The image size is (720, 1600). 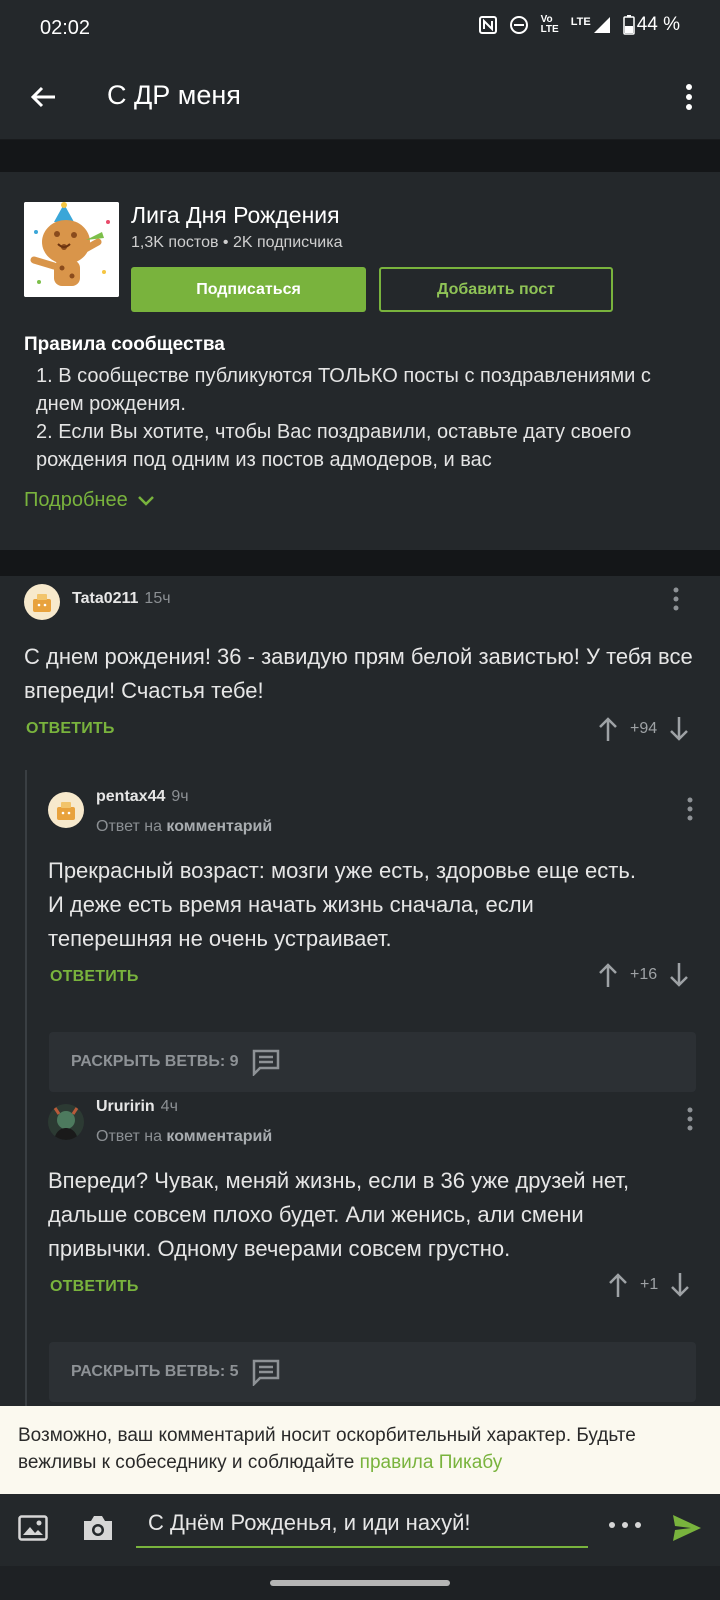 What do you see at coordinates (26, 1088) in the screenshot?
I see `thread-line` at bounding box center [26, 1088].